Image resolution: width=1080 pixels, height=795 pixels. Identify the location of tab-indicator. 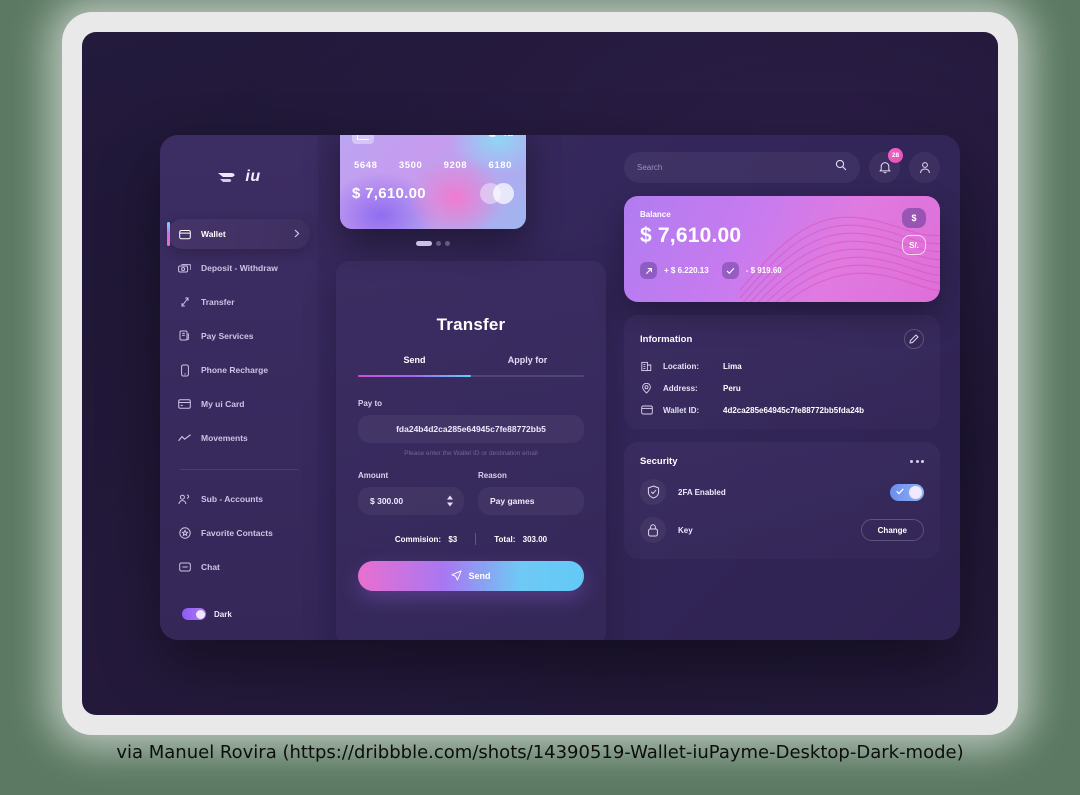
(471, 376).